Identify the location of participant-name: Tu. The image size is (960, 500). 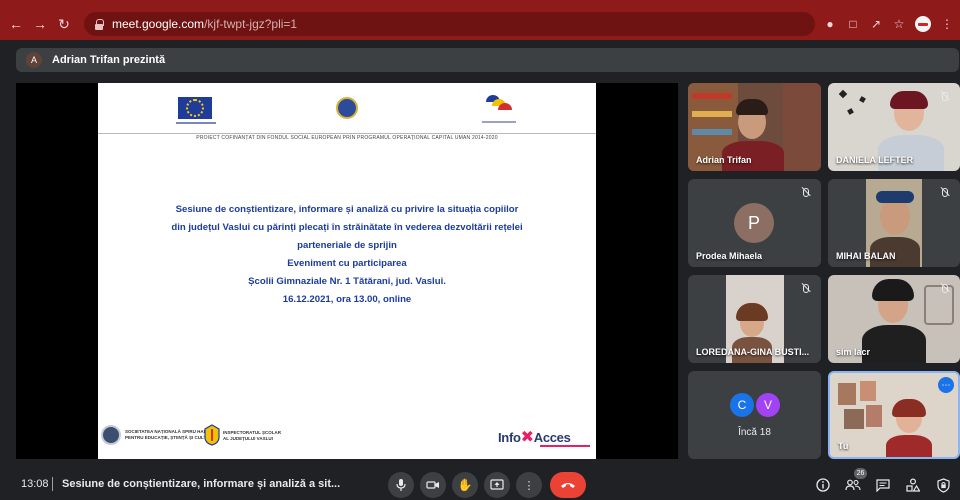
(843, 446).